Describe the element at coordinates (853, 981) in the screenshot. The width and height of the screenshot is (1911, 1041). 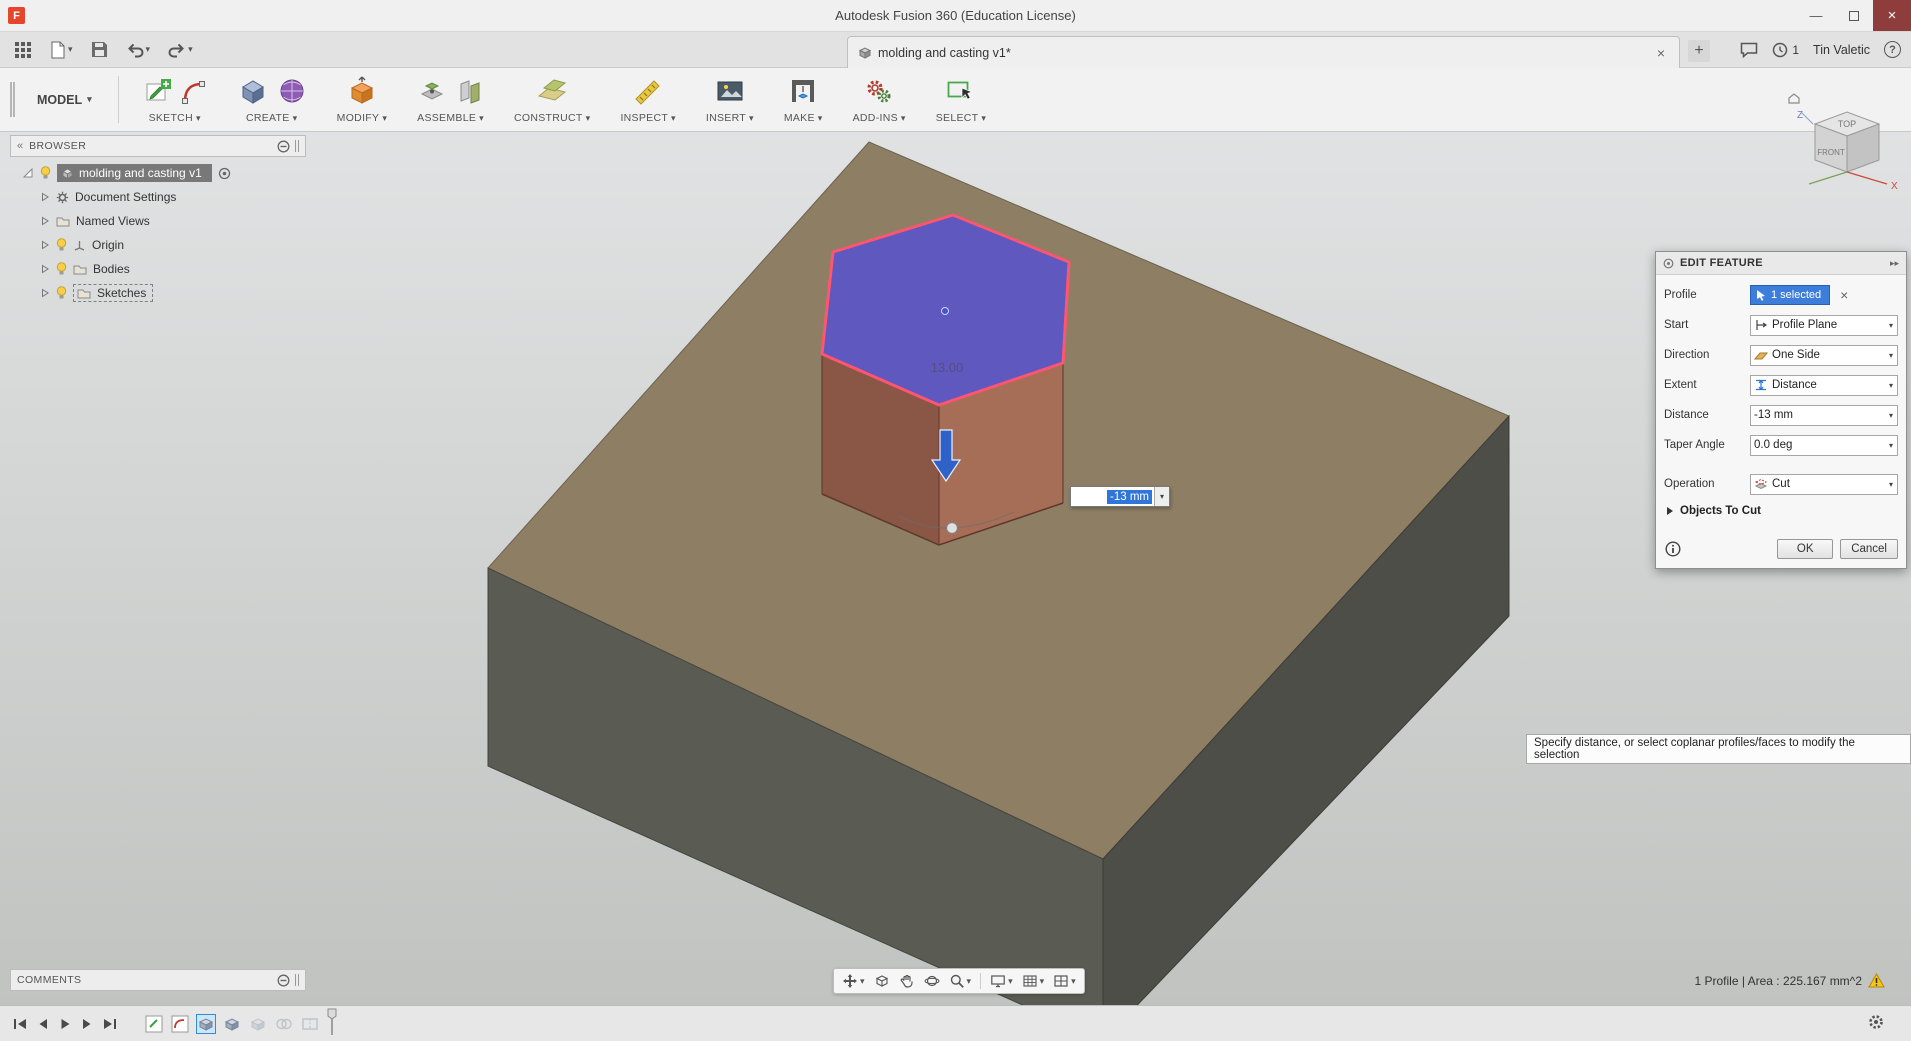
I see `pan-tool-button: ▾` at that location.